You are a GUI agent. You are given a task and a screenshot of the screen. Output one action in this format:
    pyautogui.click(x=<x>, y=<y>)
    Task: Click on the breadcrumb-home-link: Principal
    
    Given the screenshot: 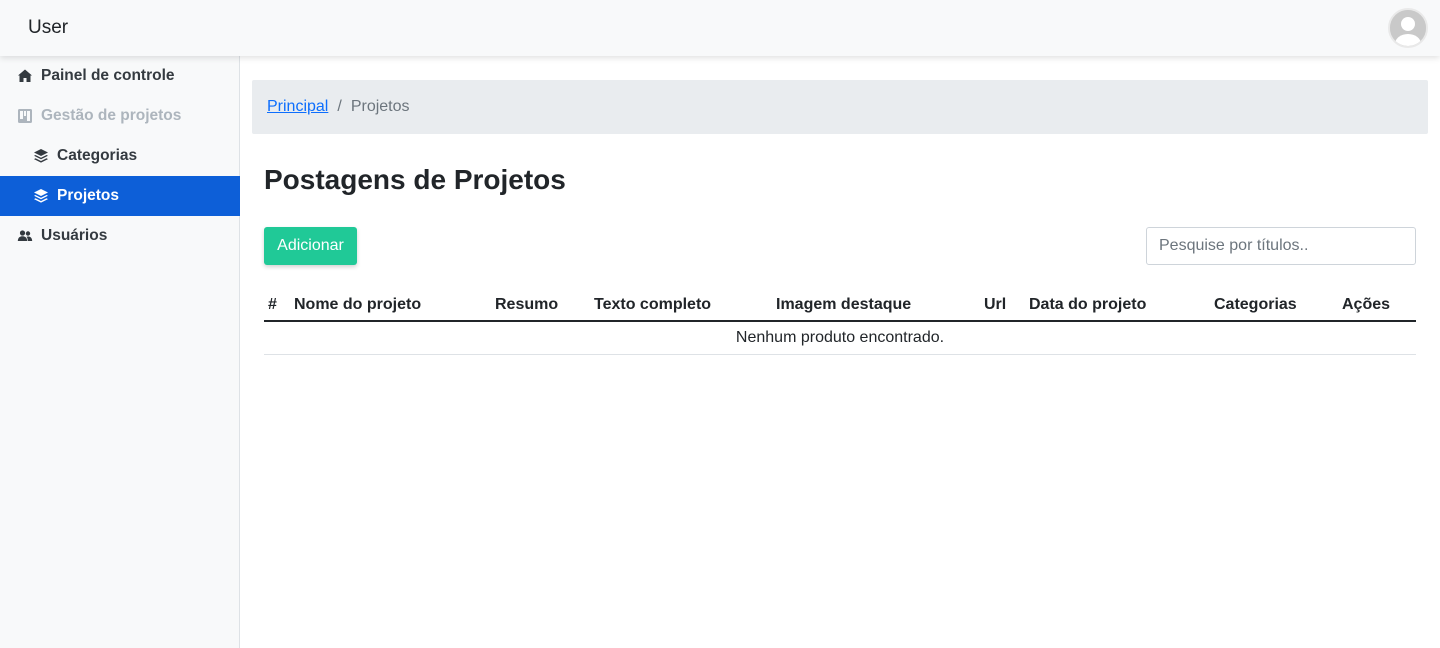 What is the action you would take?
    pyautogui.click(x=297, y=107)
    